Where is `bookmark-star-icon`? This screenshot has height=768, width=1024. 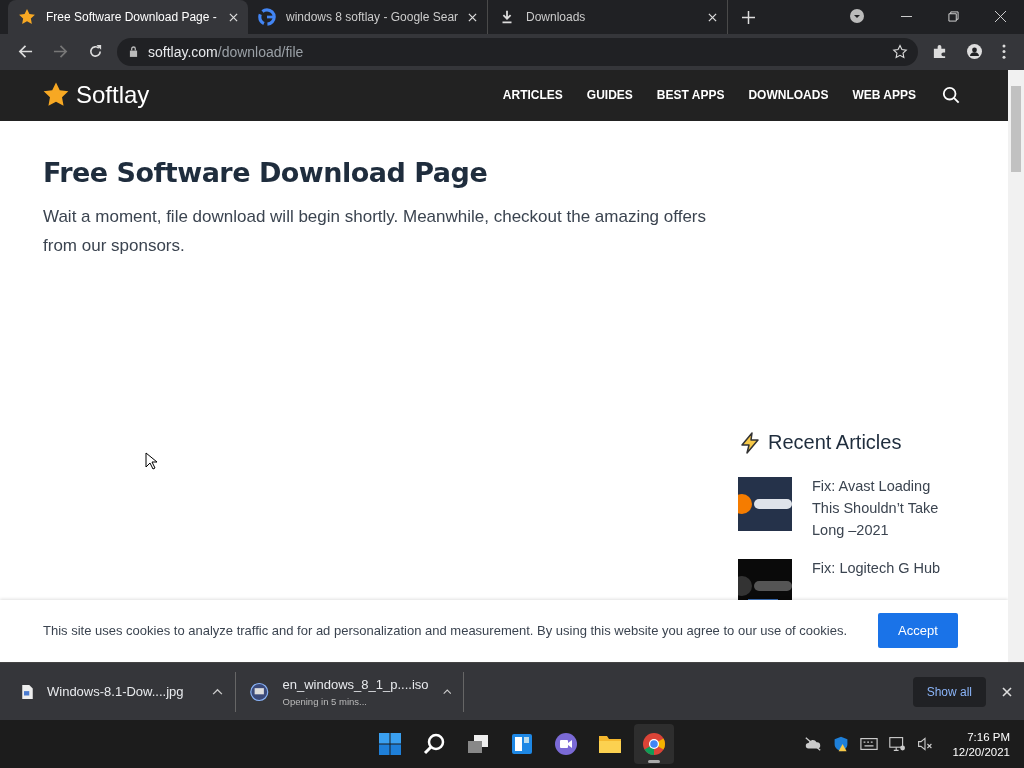 bookmark-star-icon is located at coordinates (900, 51).